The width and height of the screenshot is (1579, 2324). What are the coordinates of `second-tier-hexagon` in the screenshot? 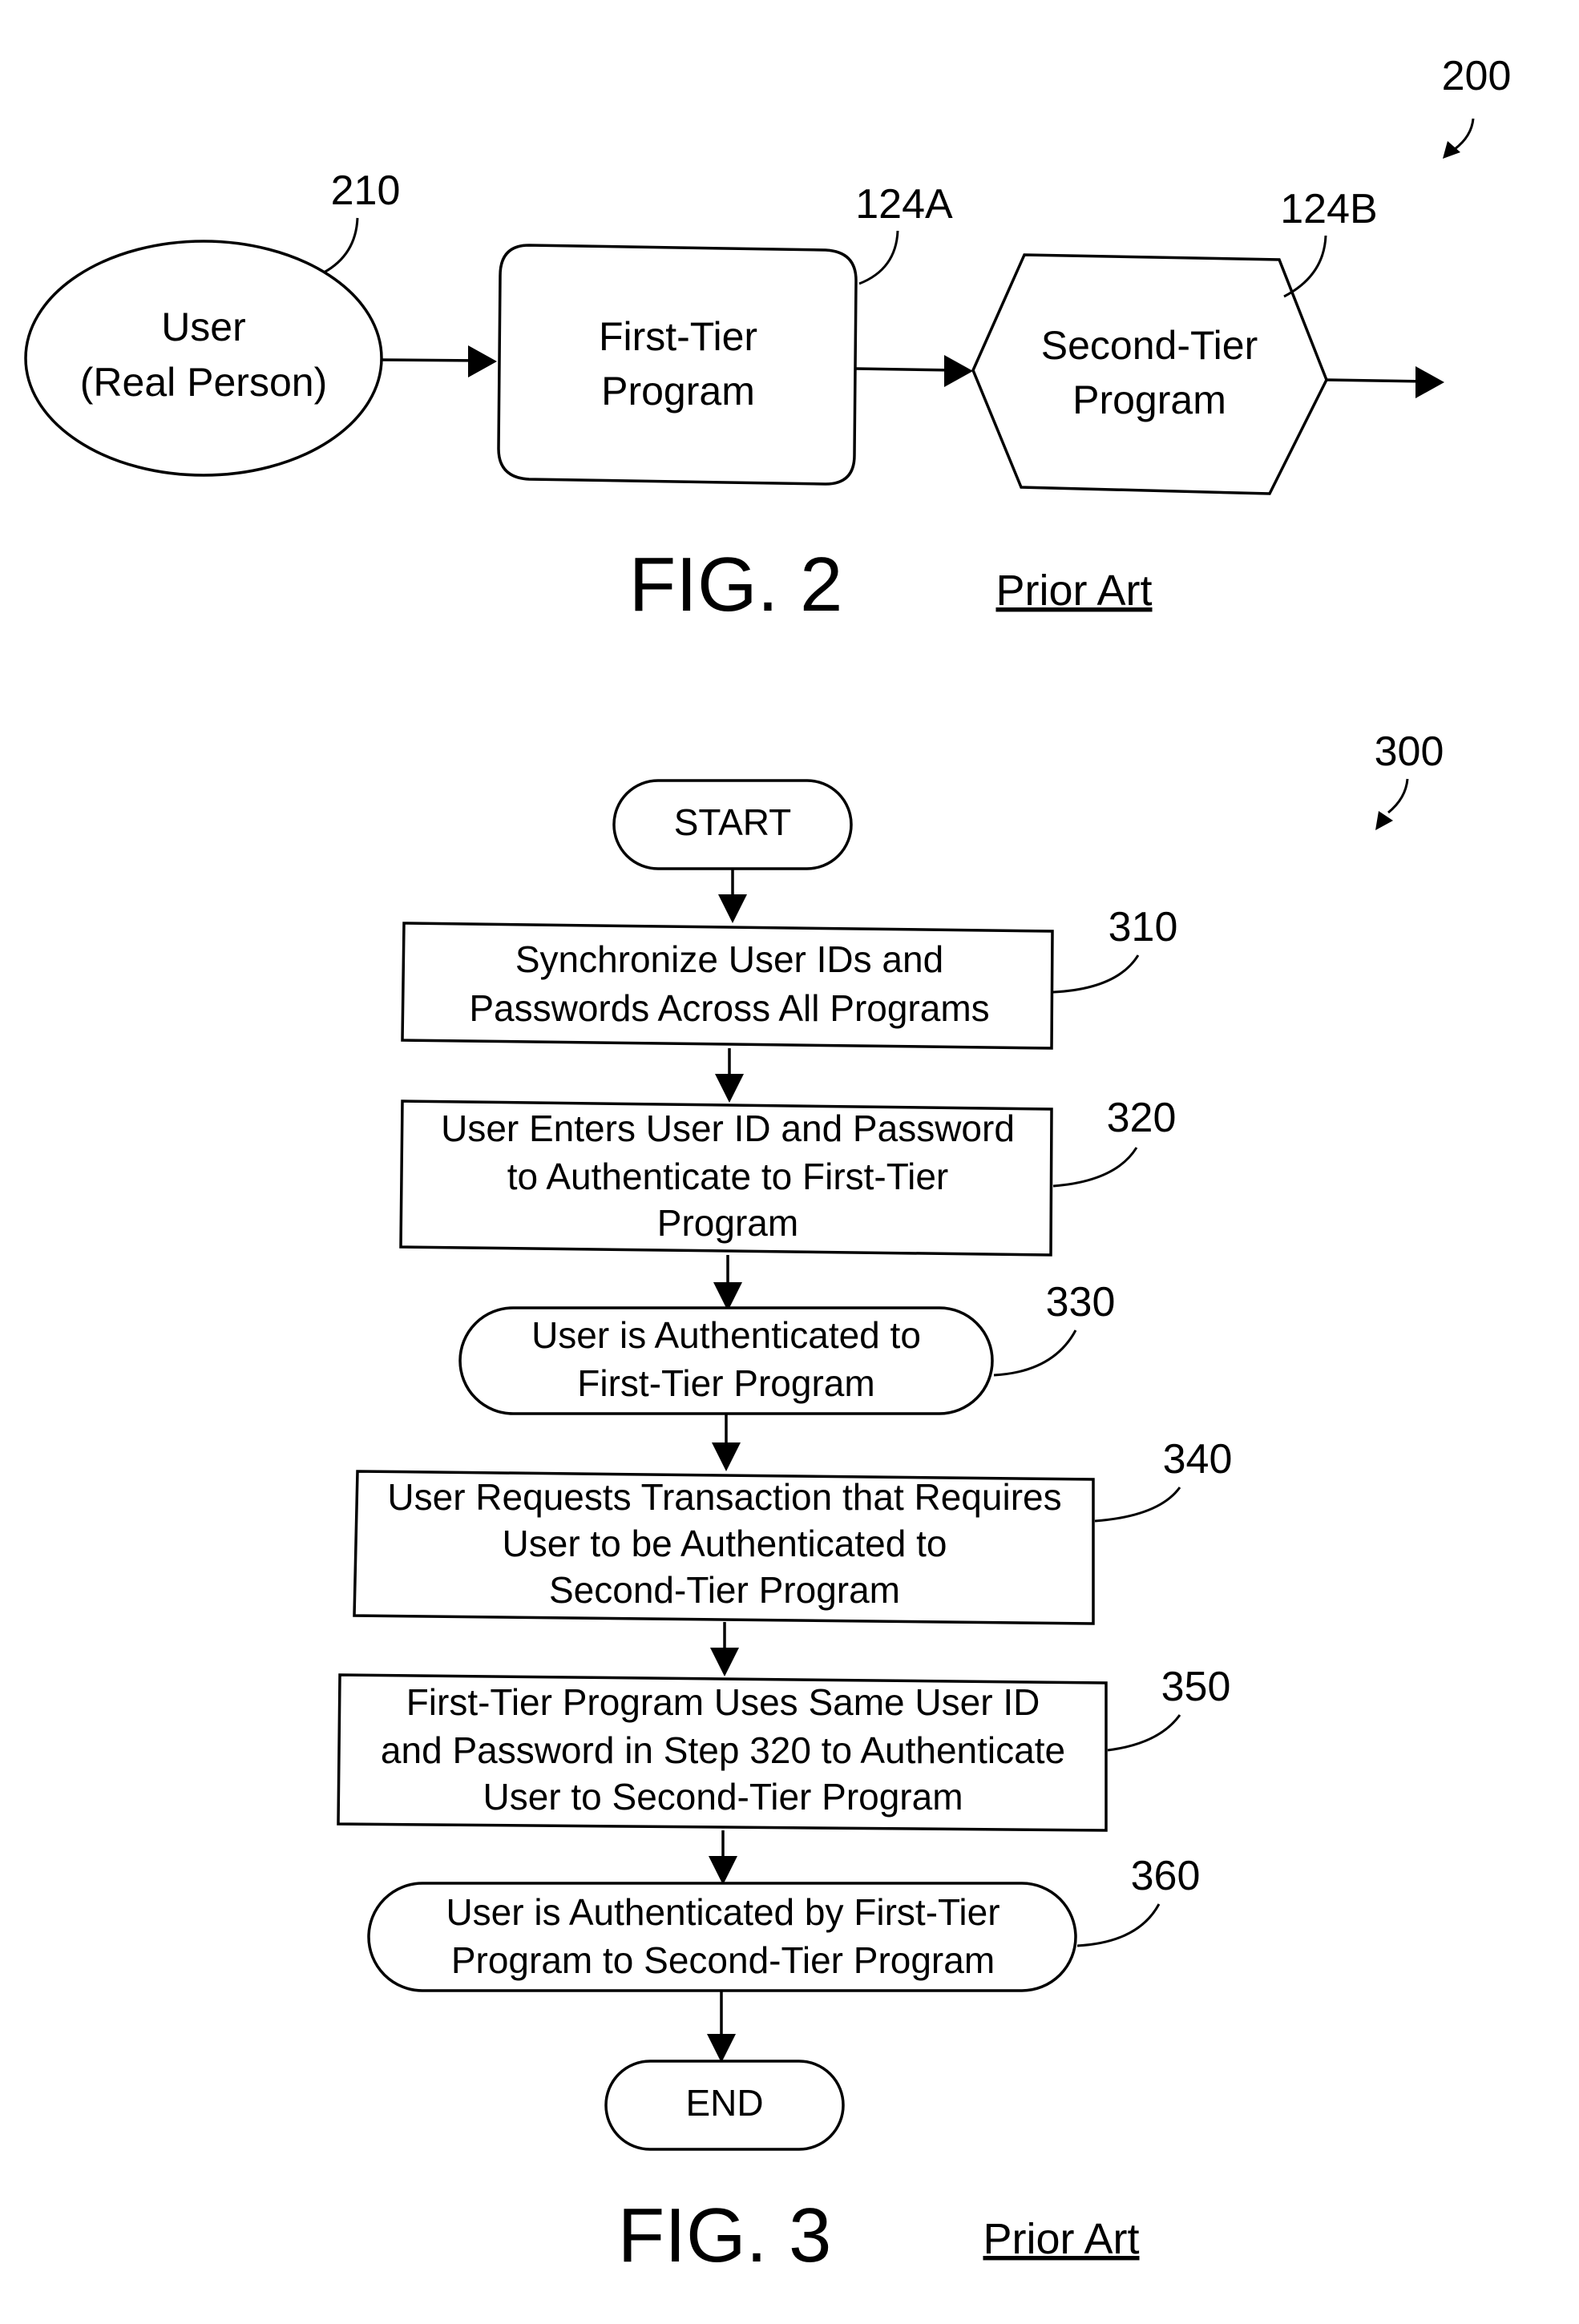 It's located at (1149, 374).